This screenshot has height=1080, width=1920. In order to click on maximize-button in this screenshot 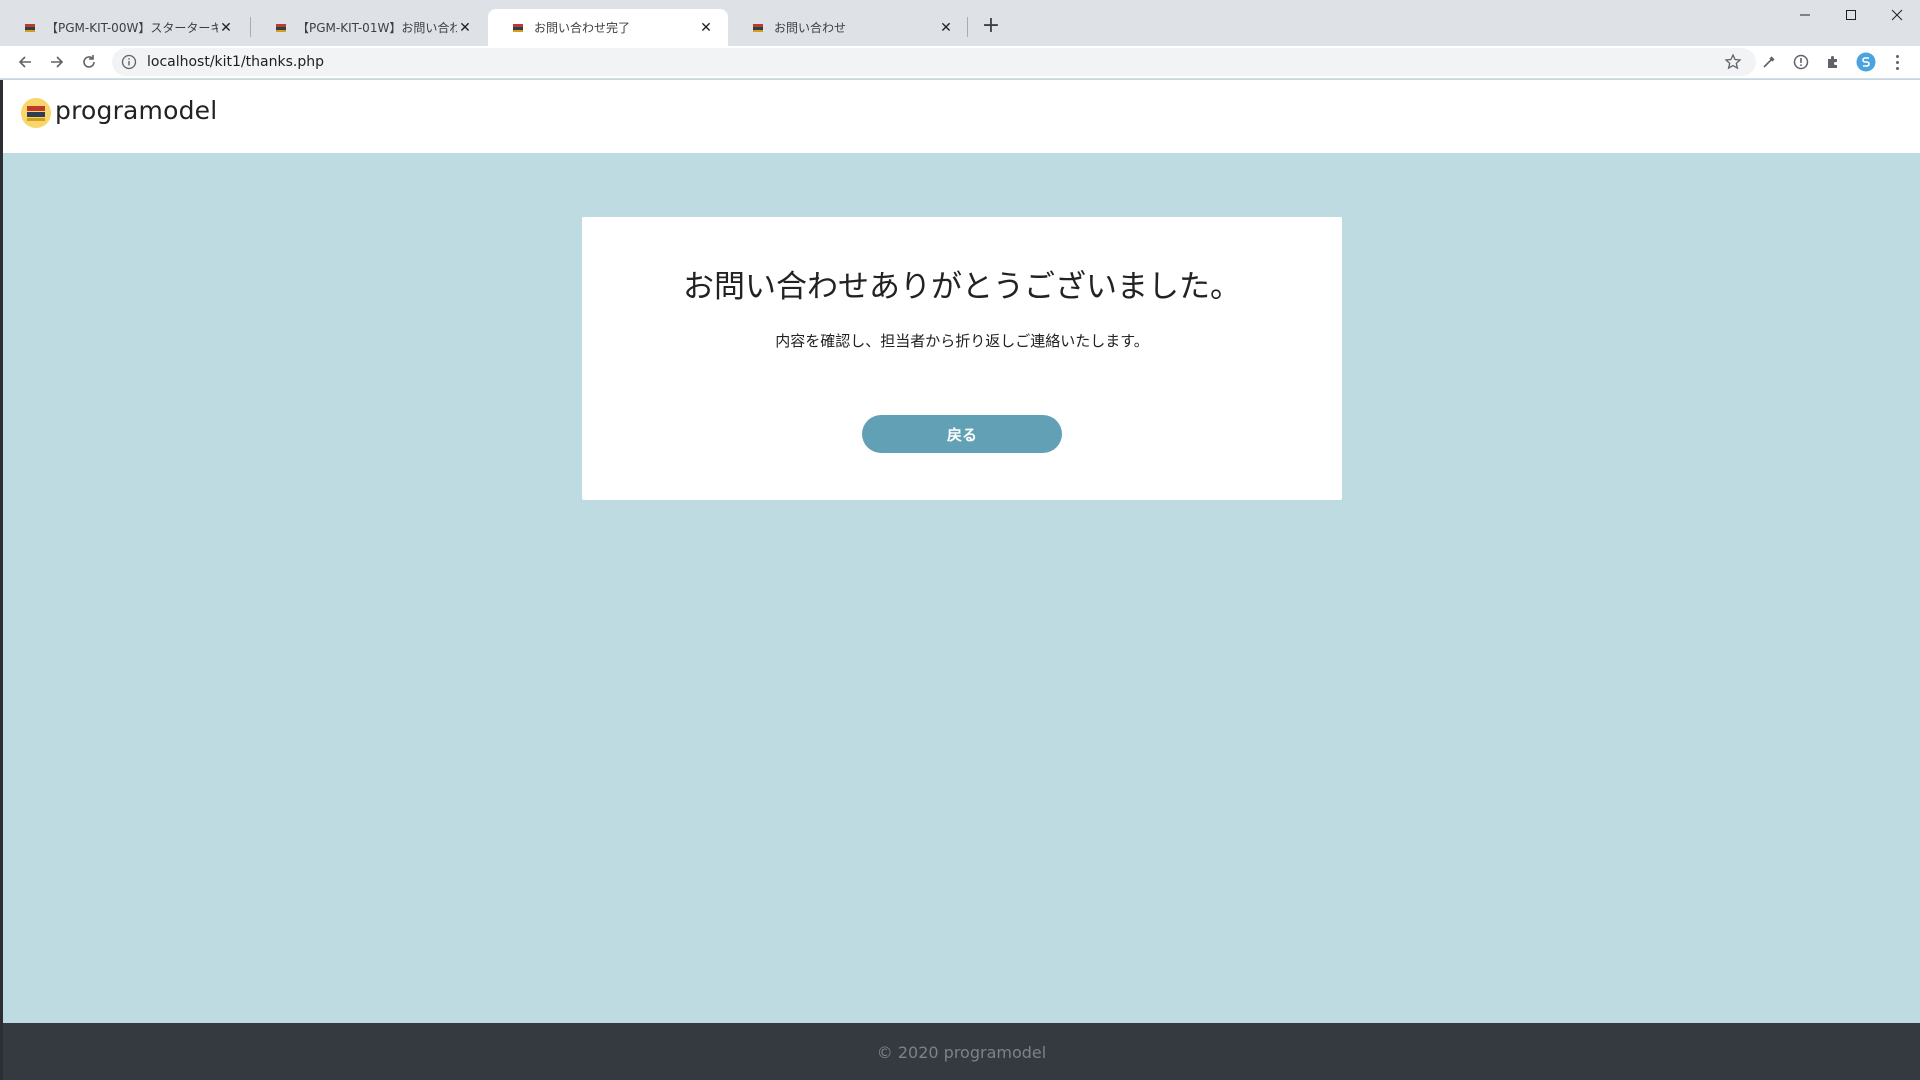, I will do `click(1851, 15)`.